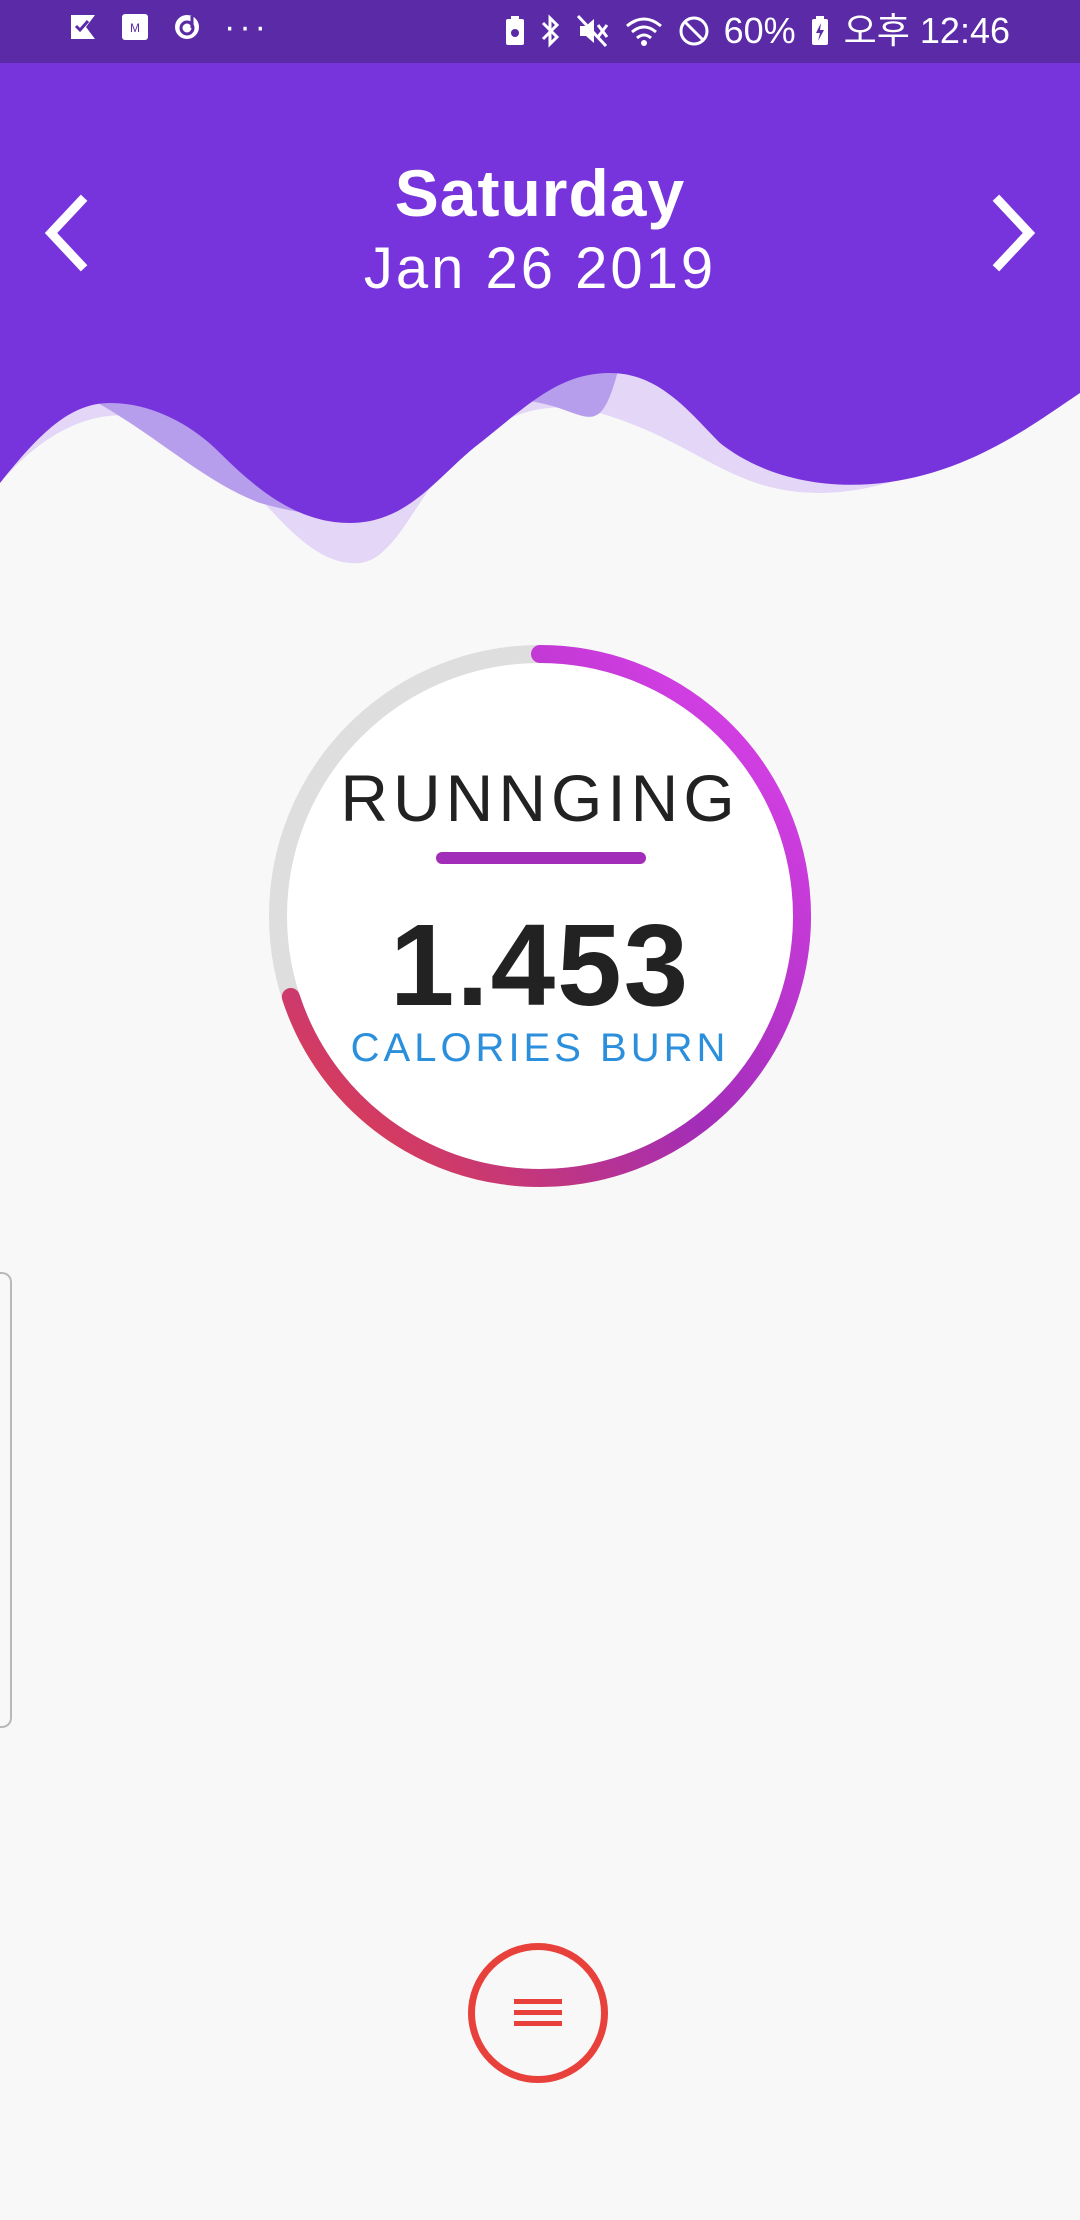 This screenshot has width=1080, height=2220. I want to click on edge-panel-handle, so click(6, 1500).